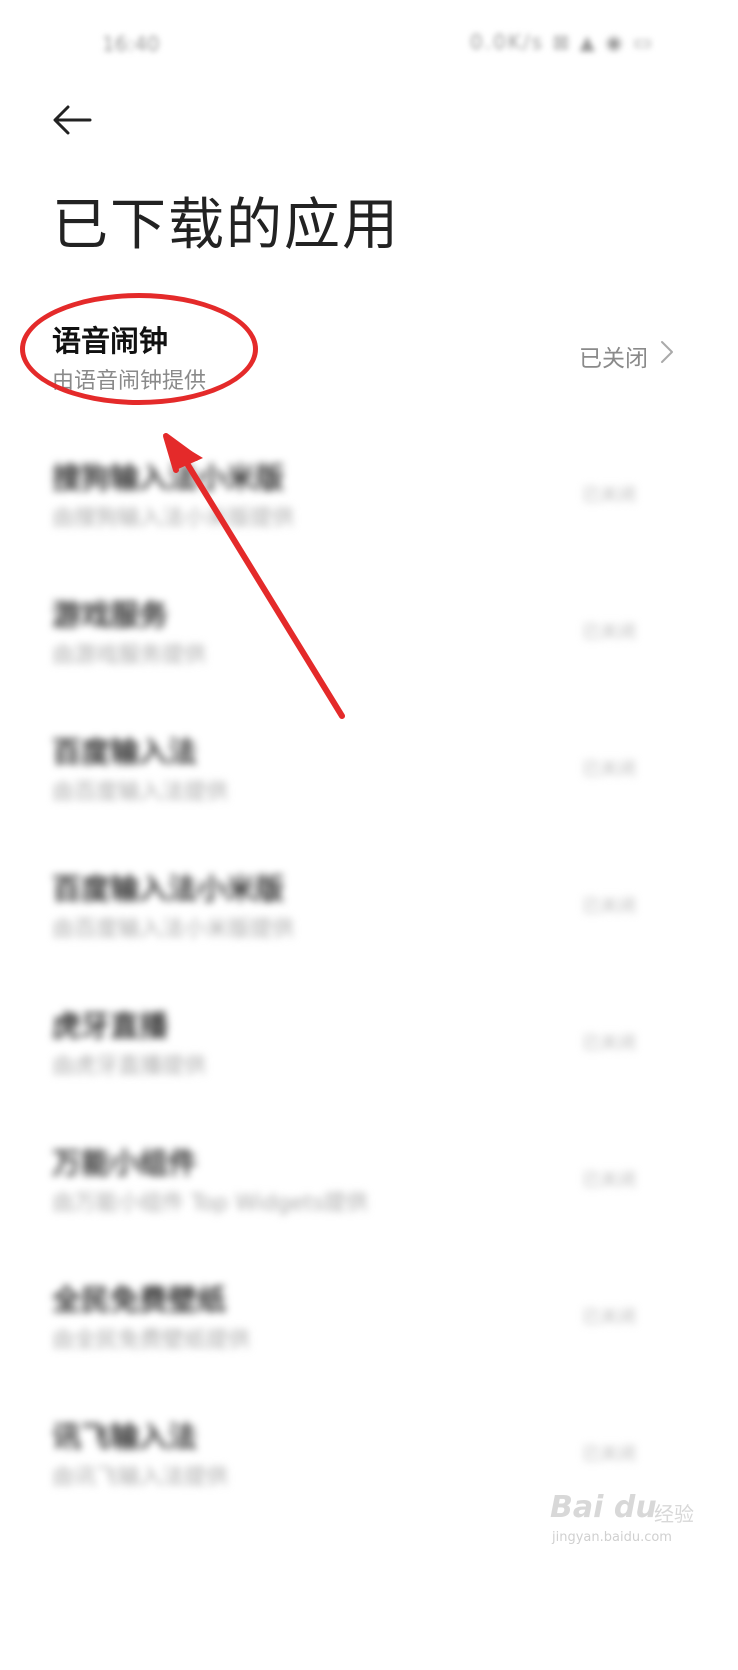  What do you see at coordinates (168, 478) in the screenshot?
I see `app-name: 搜狗输入法小米版` at bounding box center [168, 478].